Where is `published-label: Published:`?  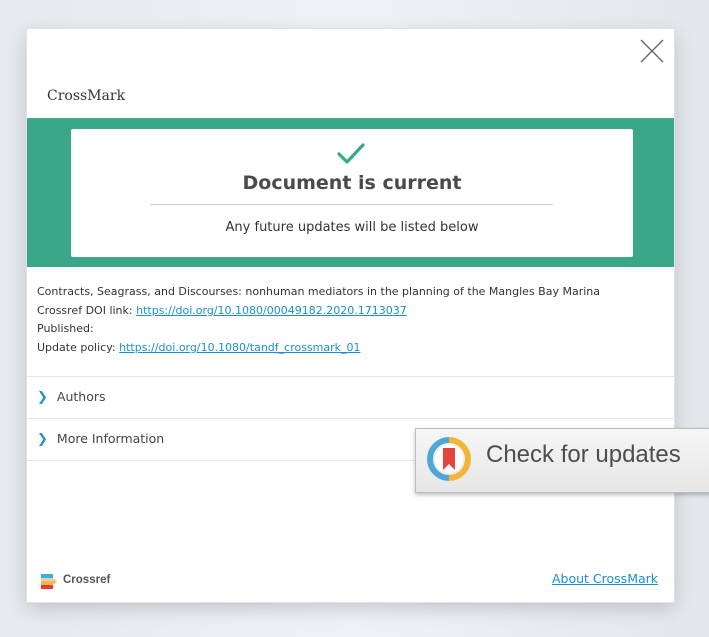
published-label: Published: is located at coordinates (65, 328).